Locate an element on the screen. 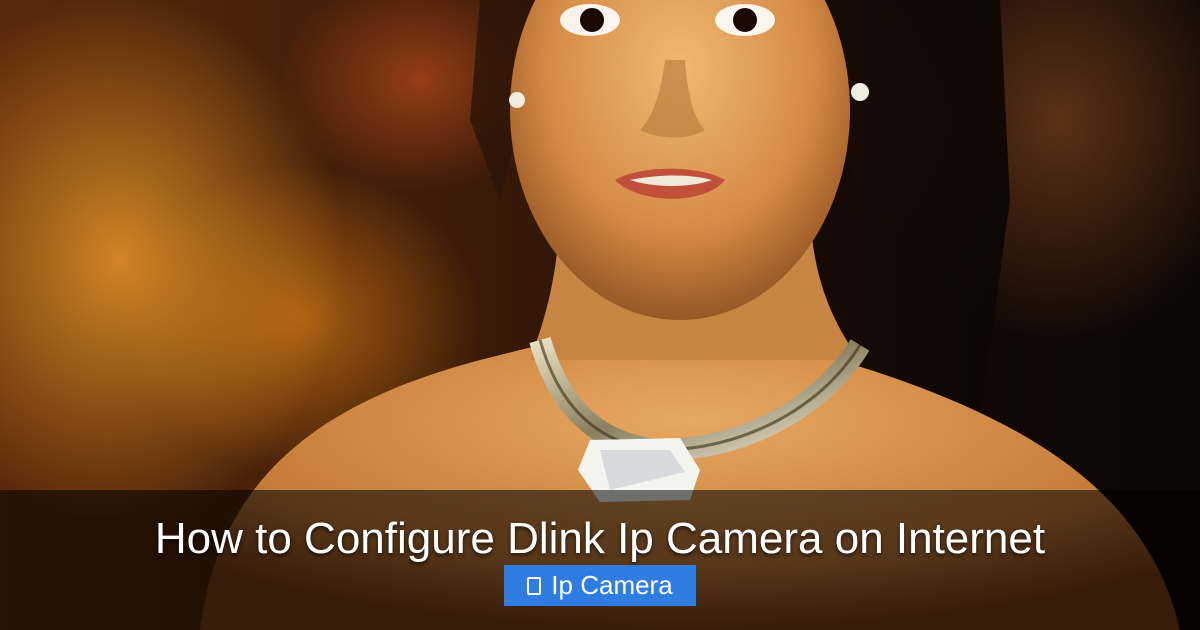 The height and width of the screenshot is (630, 1200). category-tag-button: Ip Camera is located at coordinates (600, 585).